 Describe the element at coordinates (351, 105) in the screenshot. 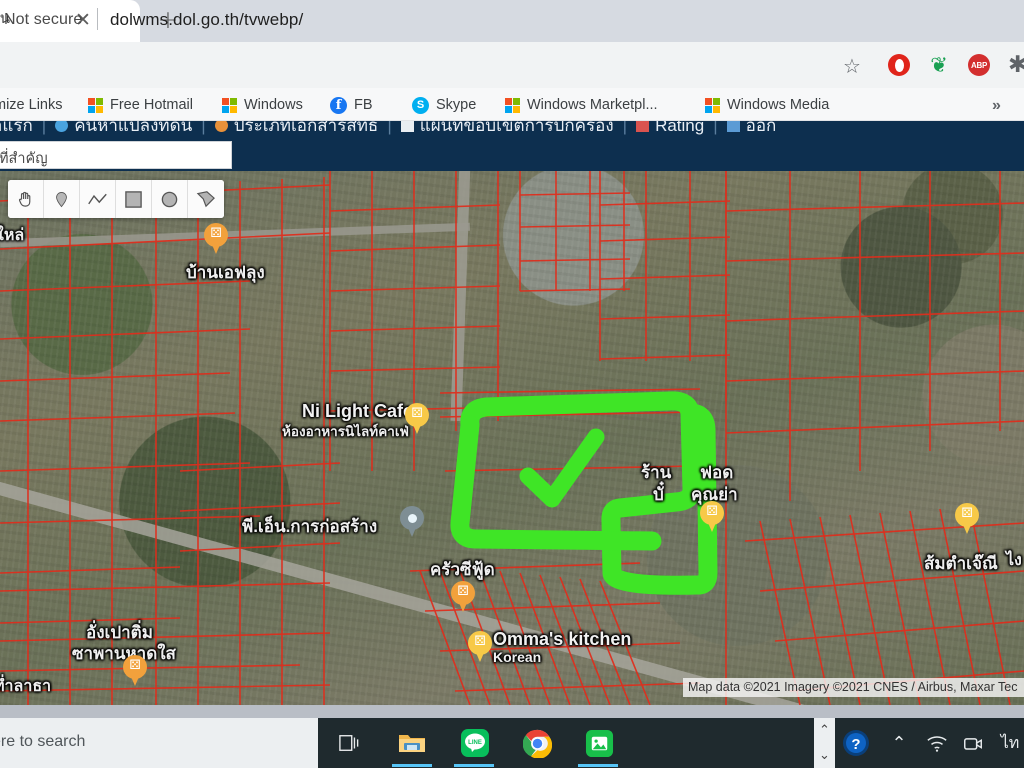

I see `bookmark-item-fb: f FB` at that location.